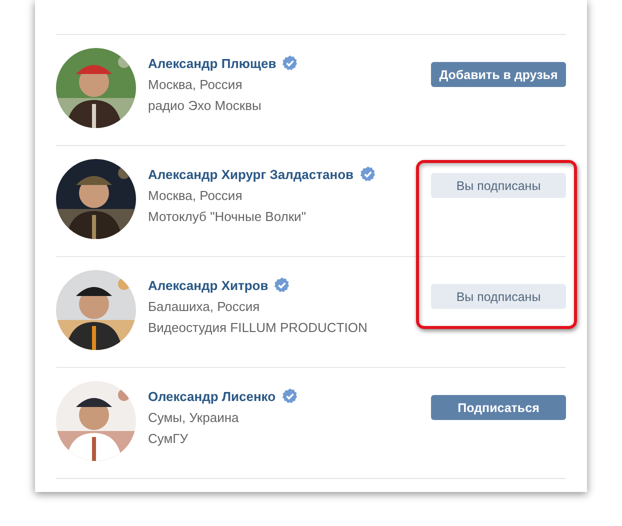  I want to click on subscribe-button: Подписаться, so click(498, 407).